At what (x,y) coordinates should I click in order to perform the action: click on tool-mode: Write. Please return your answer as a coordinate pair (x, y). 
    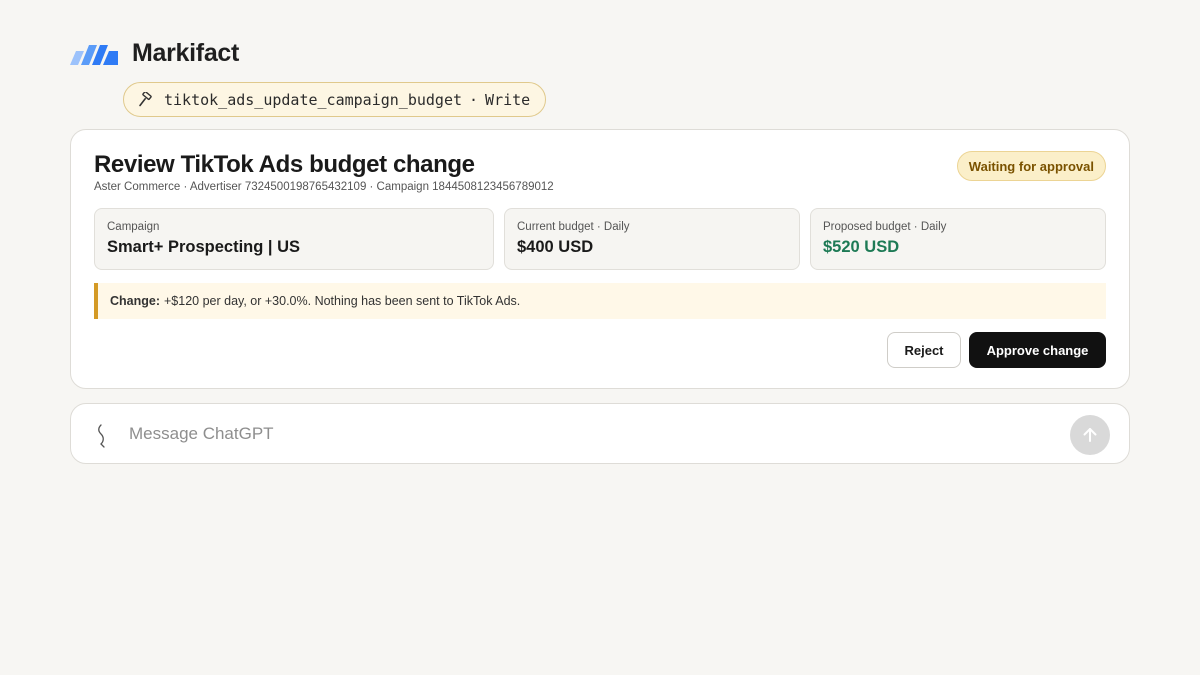
    Looking at the image, I should click on (508, 99).